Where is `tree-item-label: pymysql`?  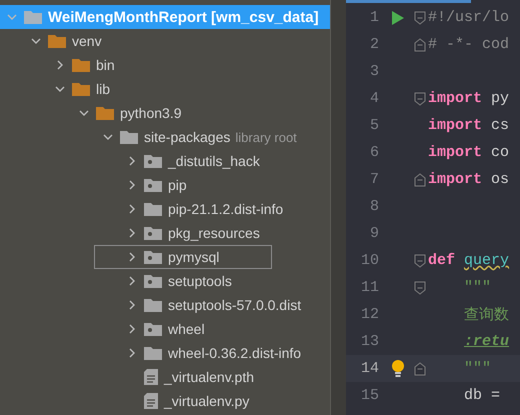 tree-item-label: pymysql is located at coordinates (194, 257).